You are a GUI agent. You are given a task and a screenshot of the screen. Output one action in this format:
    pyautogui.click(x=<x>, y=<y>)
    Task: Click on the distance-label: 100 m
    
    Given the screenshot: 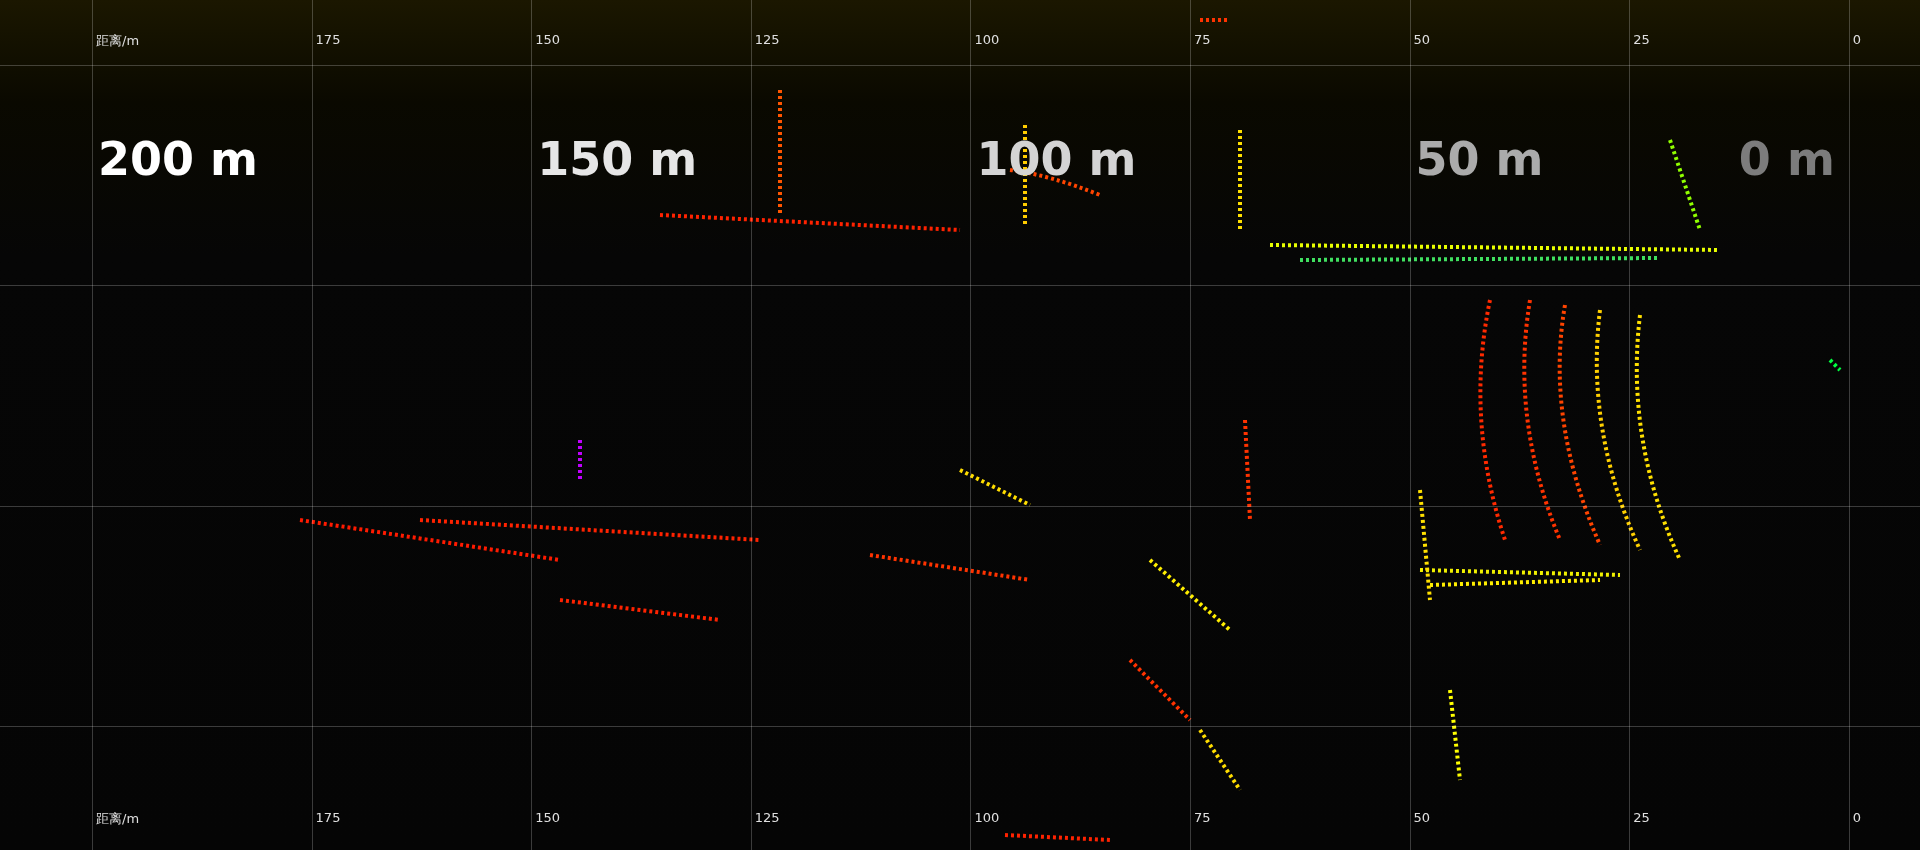 What is the action you would take?
    pyautogui.click(x=1056, y=159)
    